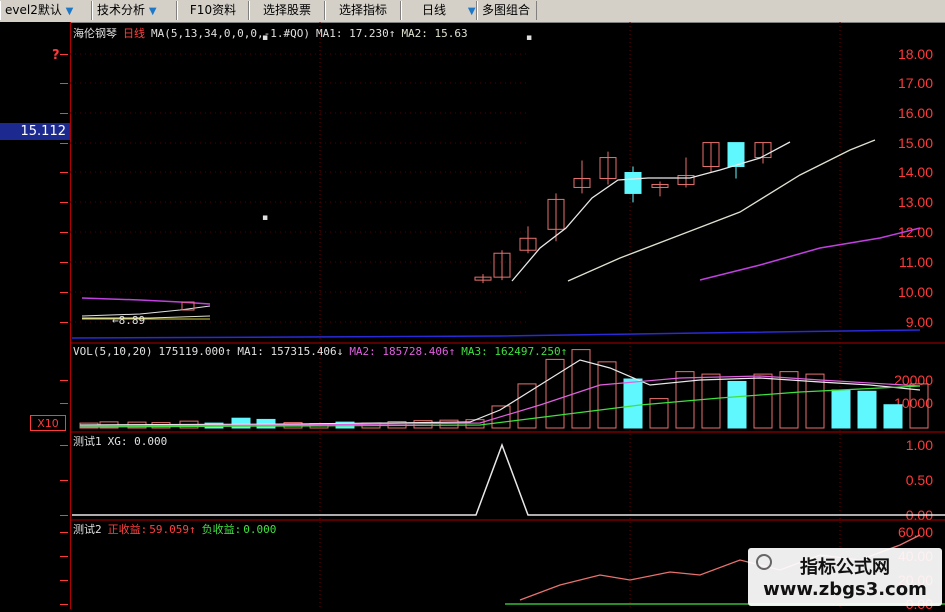 This screenshot has height=612, width=945. Describe the element at coordinates (230, 33) in the screenshot. I see `ma-params: MA(5,13,34,0,0,0,-1.#QO)` at that location.